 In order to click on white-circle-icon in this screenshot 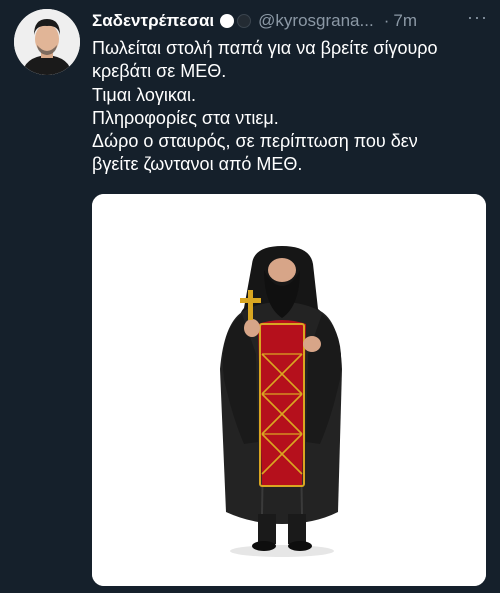, I will do `click(227, 21)`.